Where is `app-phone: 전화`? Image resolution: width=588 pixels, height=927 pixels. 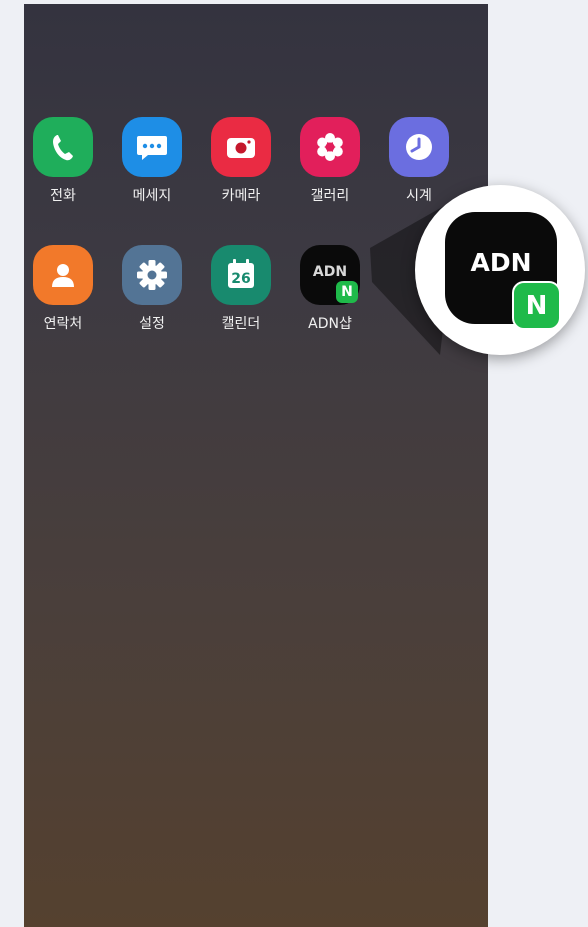 app-phone: 전화 is located at coordinates (63, 161).